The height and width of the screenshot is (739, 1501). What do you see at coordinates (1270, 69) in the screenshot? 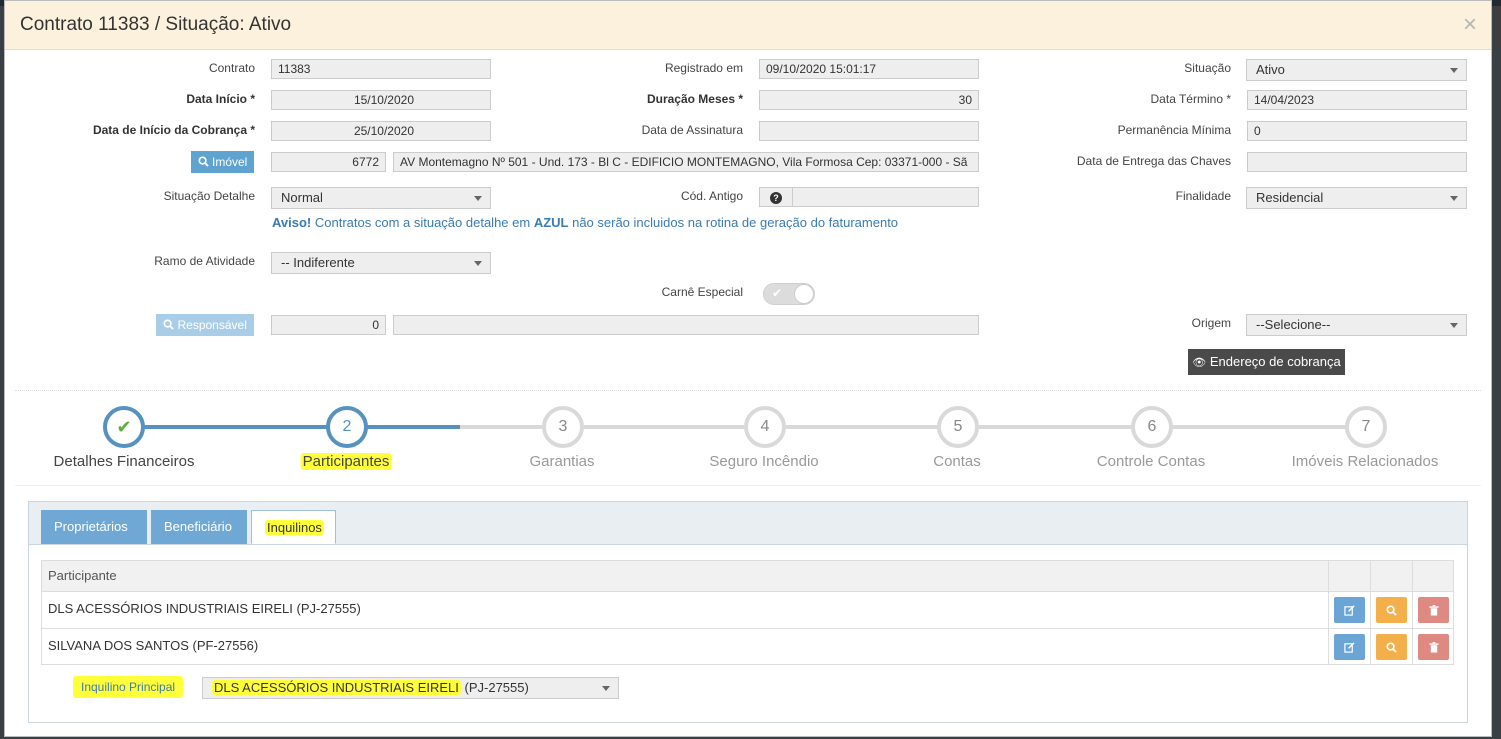
I see `situacao-value: Ativo` at bounding box center [1270, 69].